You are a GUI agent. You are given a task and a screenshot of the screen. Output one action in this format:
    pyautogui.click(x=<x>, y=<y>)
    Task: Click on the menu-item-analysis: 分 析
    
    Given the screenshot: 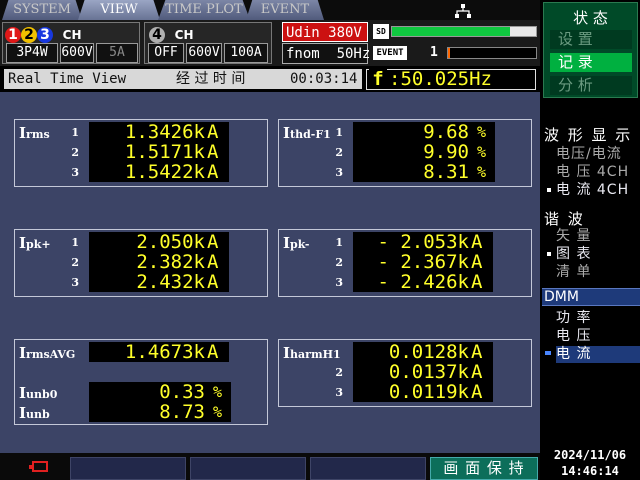 What is the action you would take?
    pyautogui.click(x=591, y=85)
    